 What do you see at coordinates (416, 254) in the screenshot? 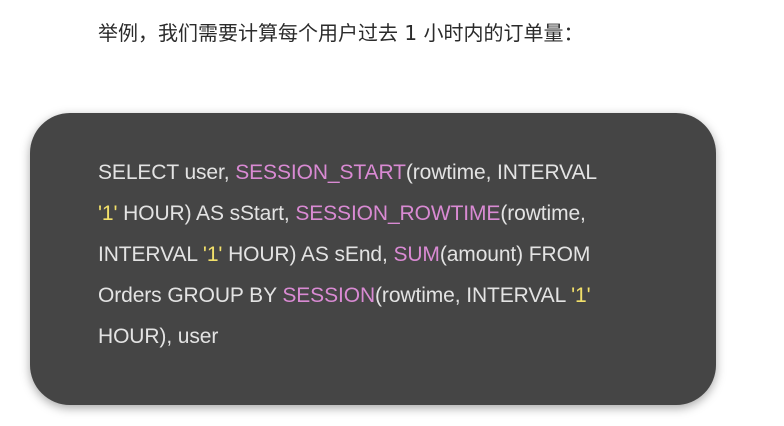
I see `code-function-token: SUM` at bounding box center [416, 254].